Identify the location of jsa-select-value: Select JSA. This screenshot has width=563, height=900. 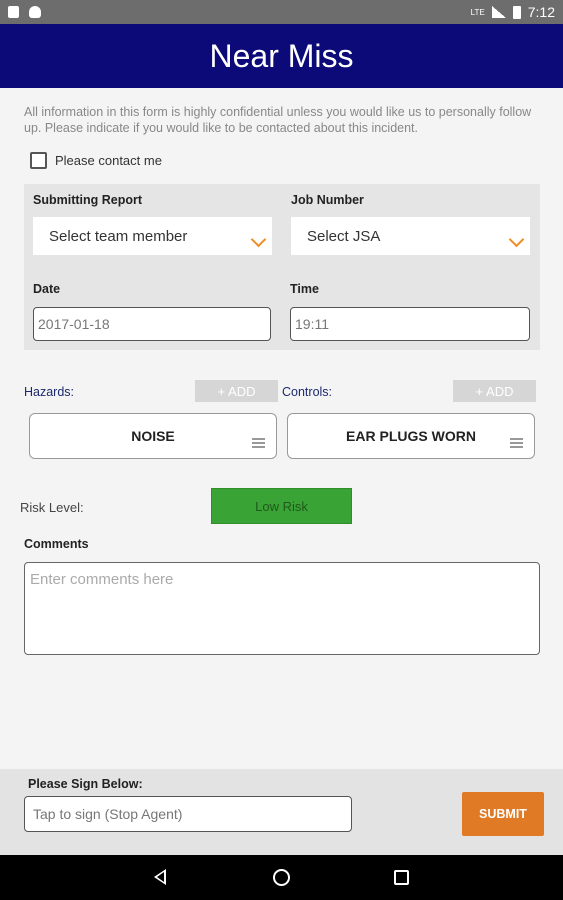
(344, 236).